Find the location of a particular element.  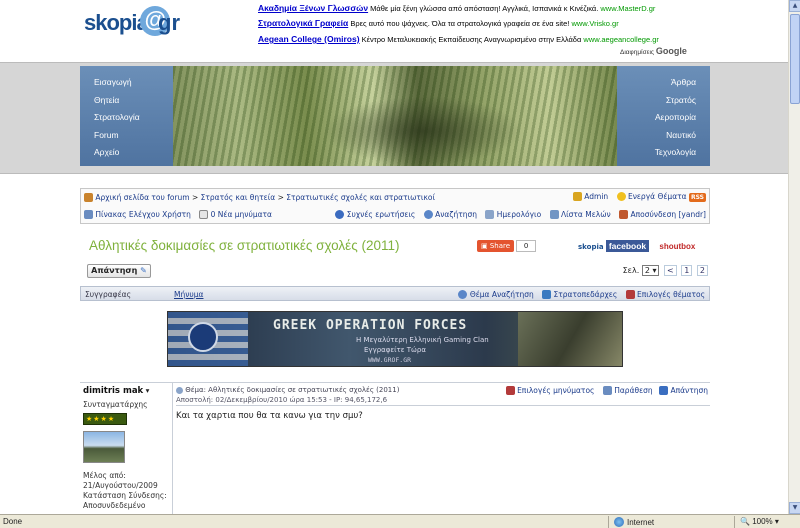

nav-item-archive: Αρχείο is located at coordinates (126, 153).